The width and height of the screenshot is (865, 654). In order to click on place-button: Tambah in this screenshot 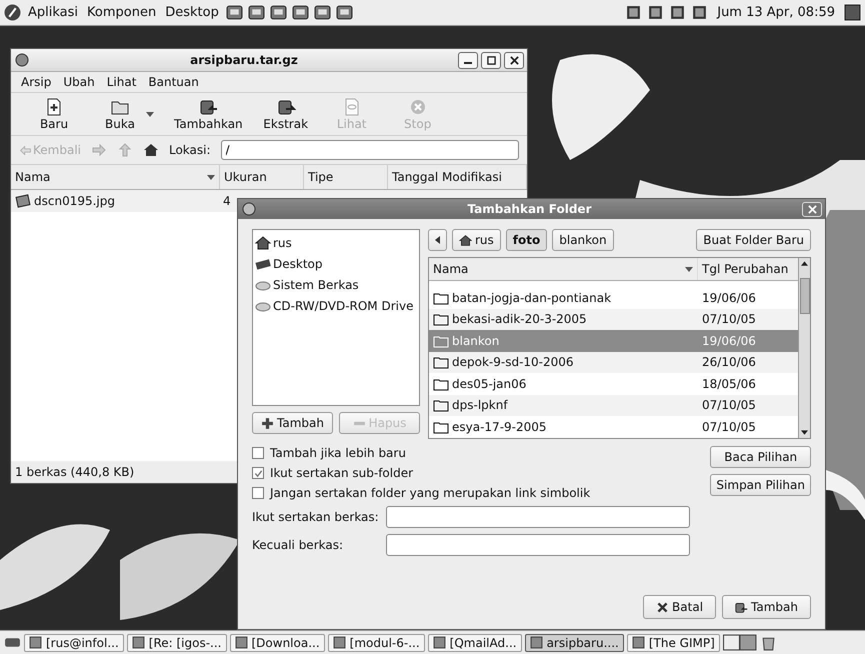, I will do `click(292, 423)`.